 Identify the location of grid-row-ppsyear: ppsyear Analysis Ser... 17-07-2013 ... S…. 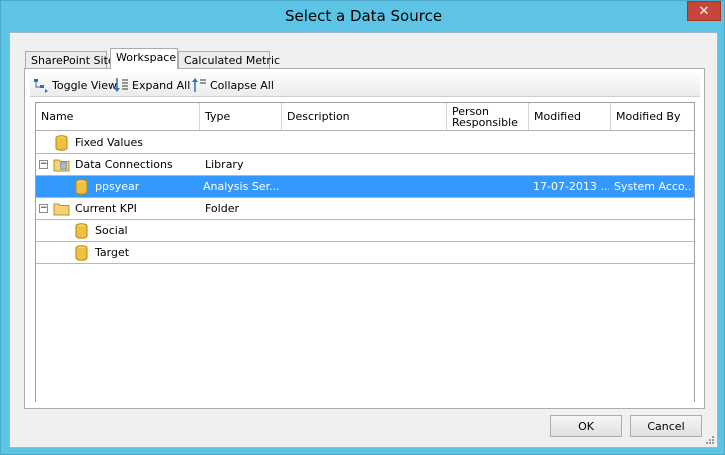
(365, 187).